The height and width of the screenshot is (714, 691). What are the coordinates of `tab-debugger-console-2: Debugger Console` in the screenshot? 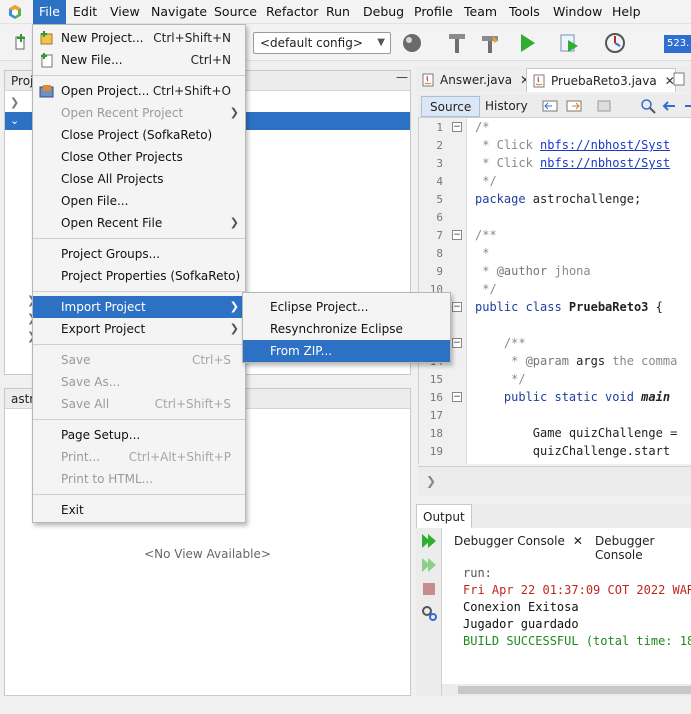 It's located at (643, 548).